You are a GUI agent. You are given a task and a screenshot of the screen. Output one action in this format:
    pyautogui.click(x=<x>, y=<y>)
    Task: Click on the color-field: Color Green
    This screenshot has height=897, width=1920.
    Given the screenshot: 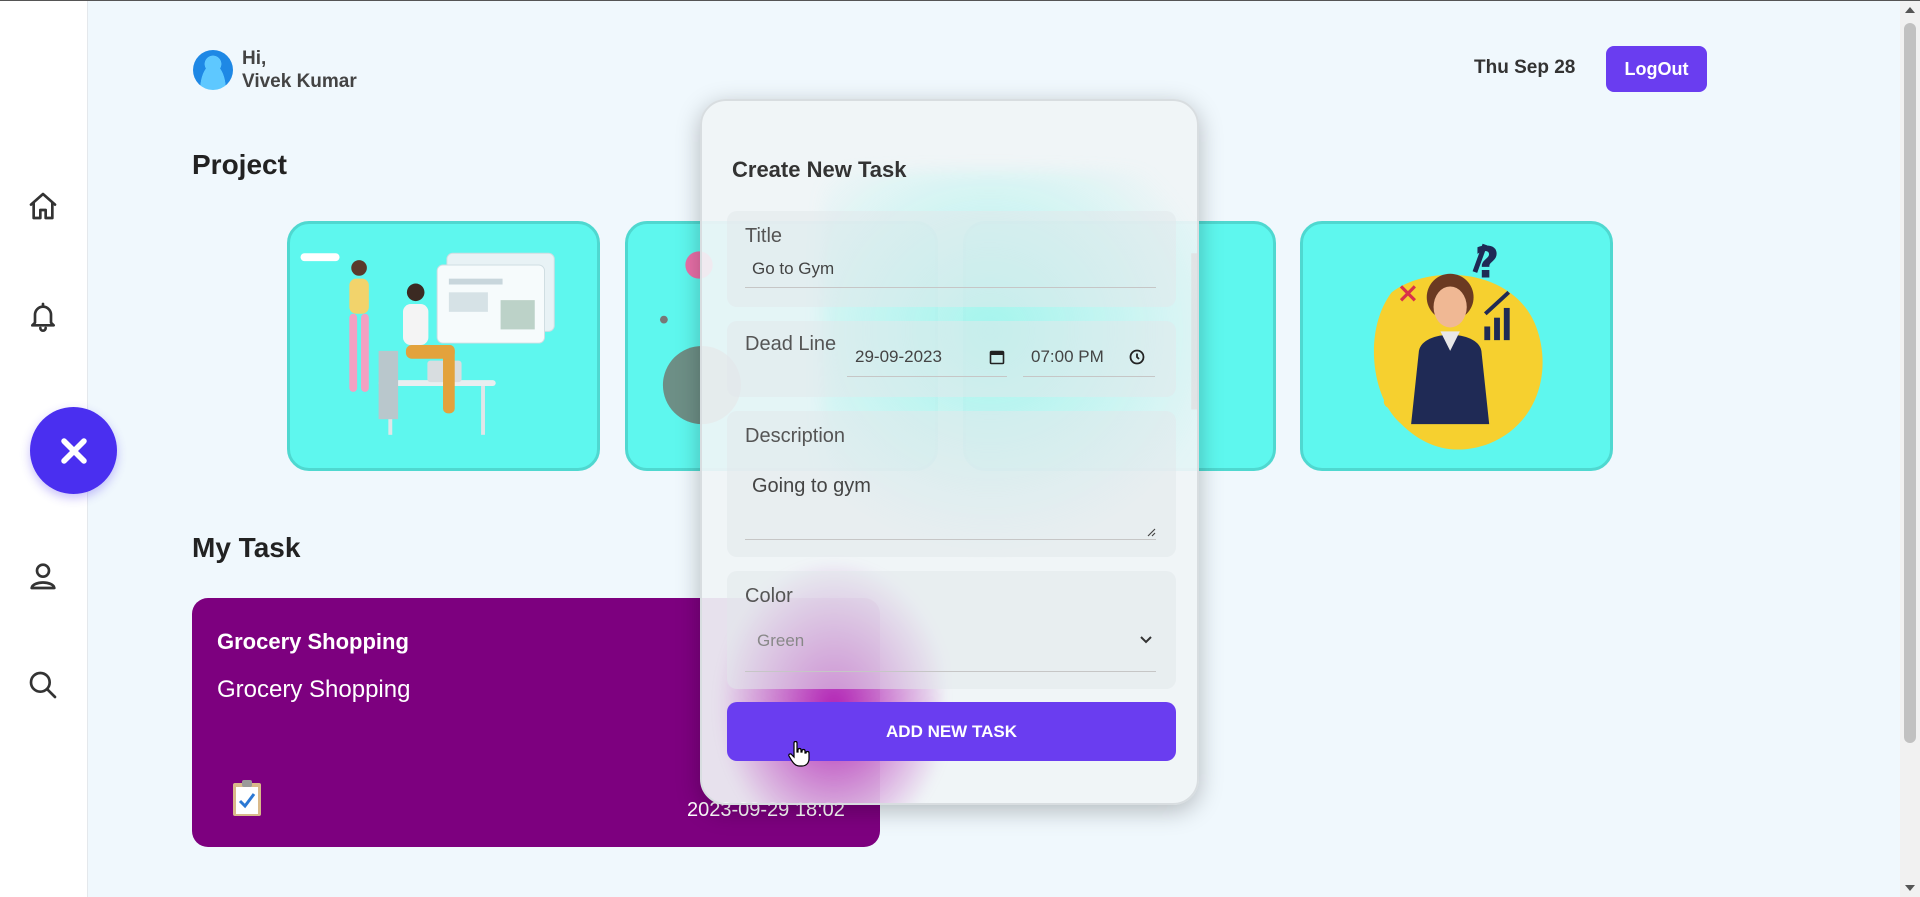 What is the action you would take?
    pyautogui.click(x=951, y=630)
    